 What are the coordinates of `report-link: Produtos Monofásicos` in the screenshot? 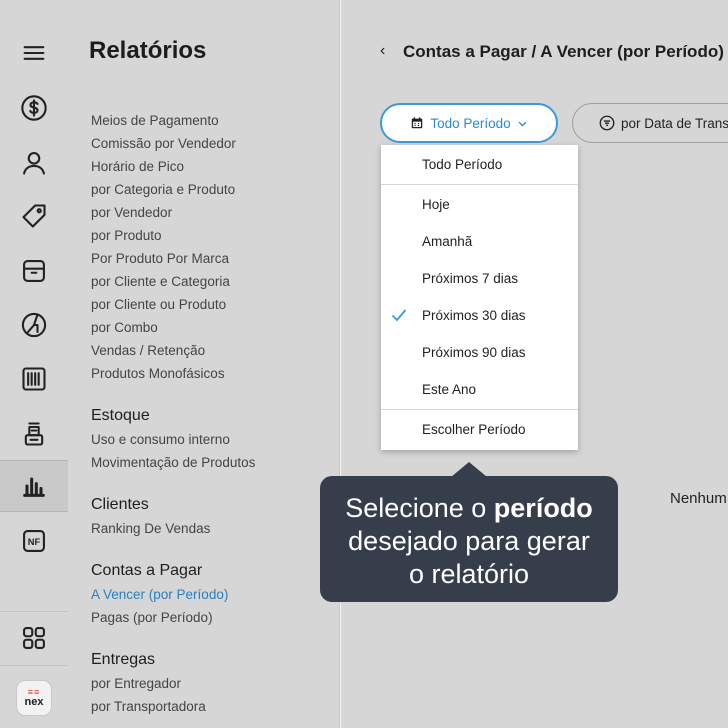 It's located at (158, 373).